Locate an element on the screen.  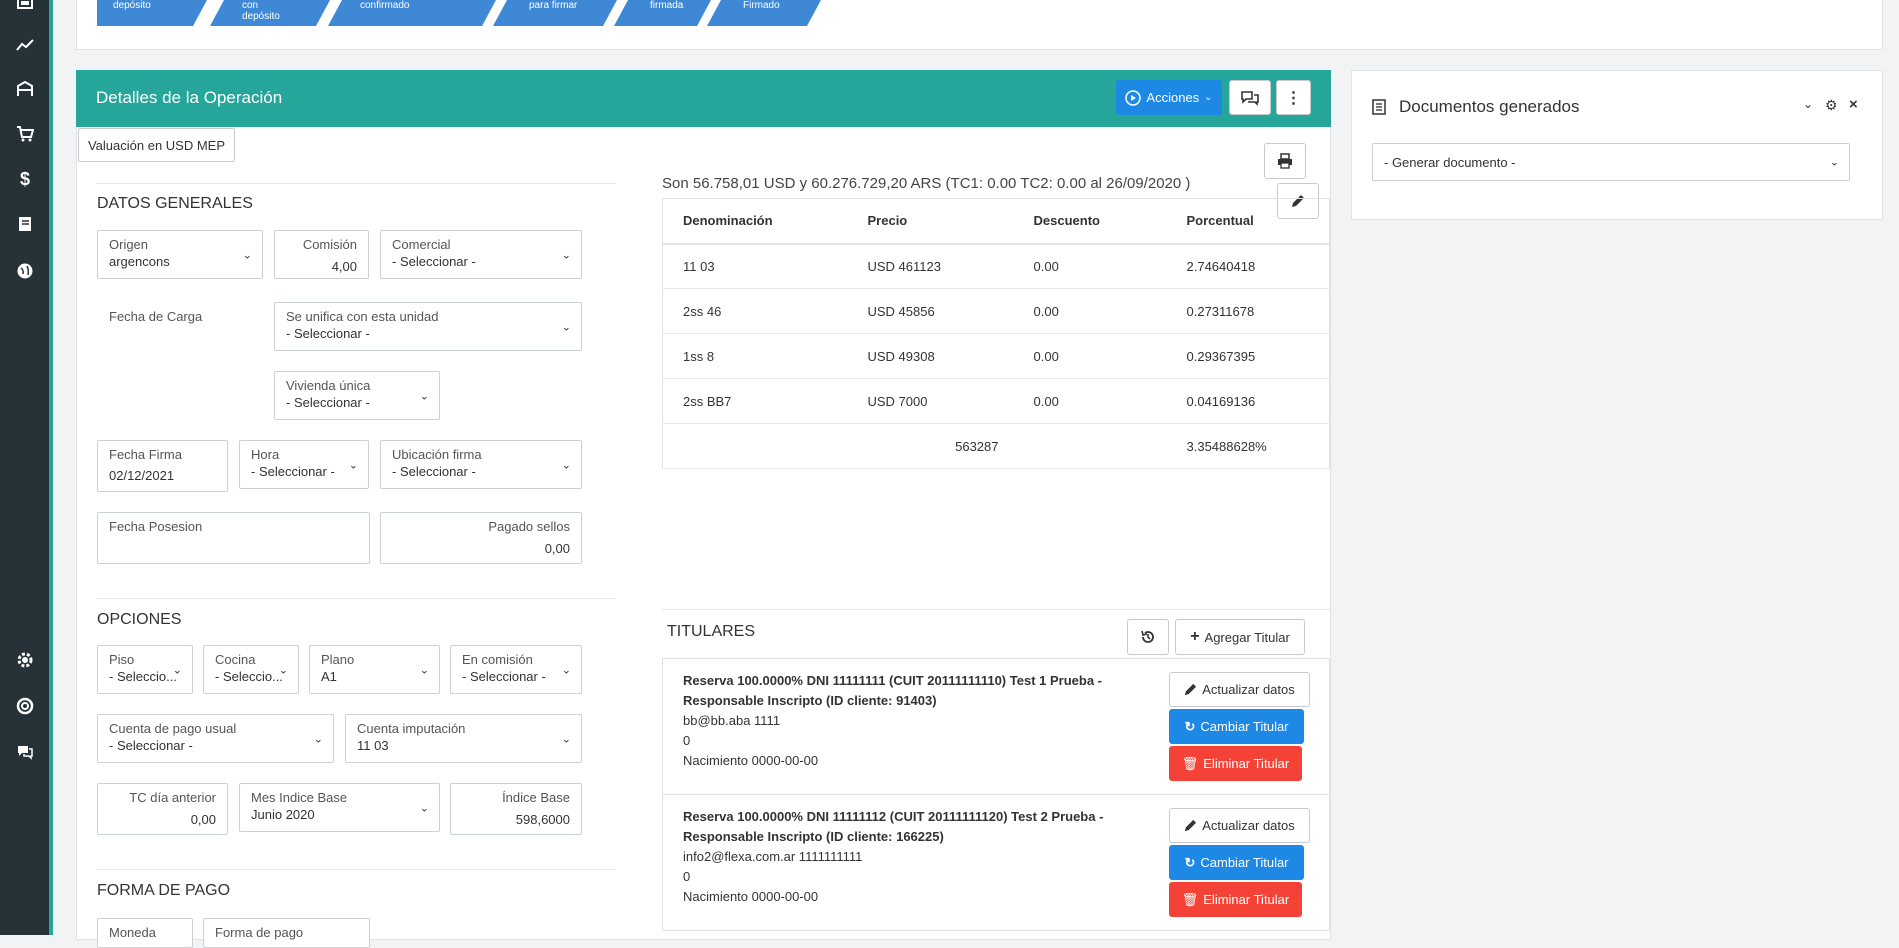
close-icon: × is located at coordinates (1853, 104).